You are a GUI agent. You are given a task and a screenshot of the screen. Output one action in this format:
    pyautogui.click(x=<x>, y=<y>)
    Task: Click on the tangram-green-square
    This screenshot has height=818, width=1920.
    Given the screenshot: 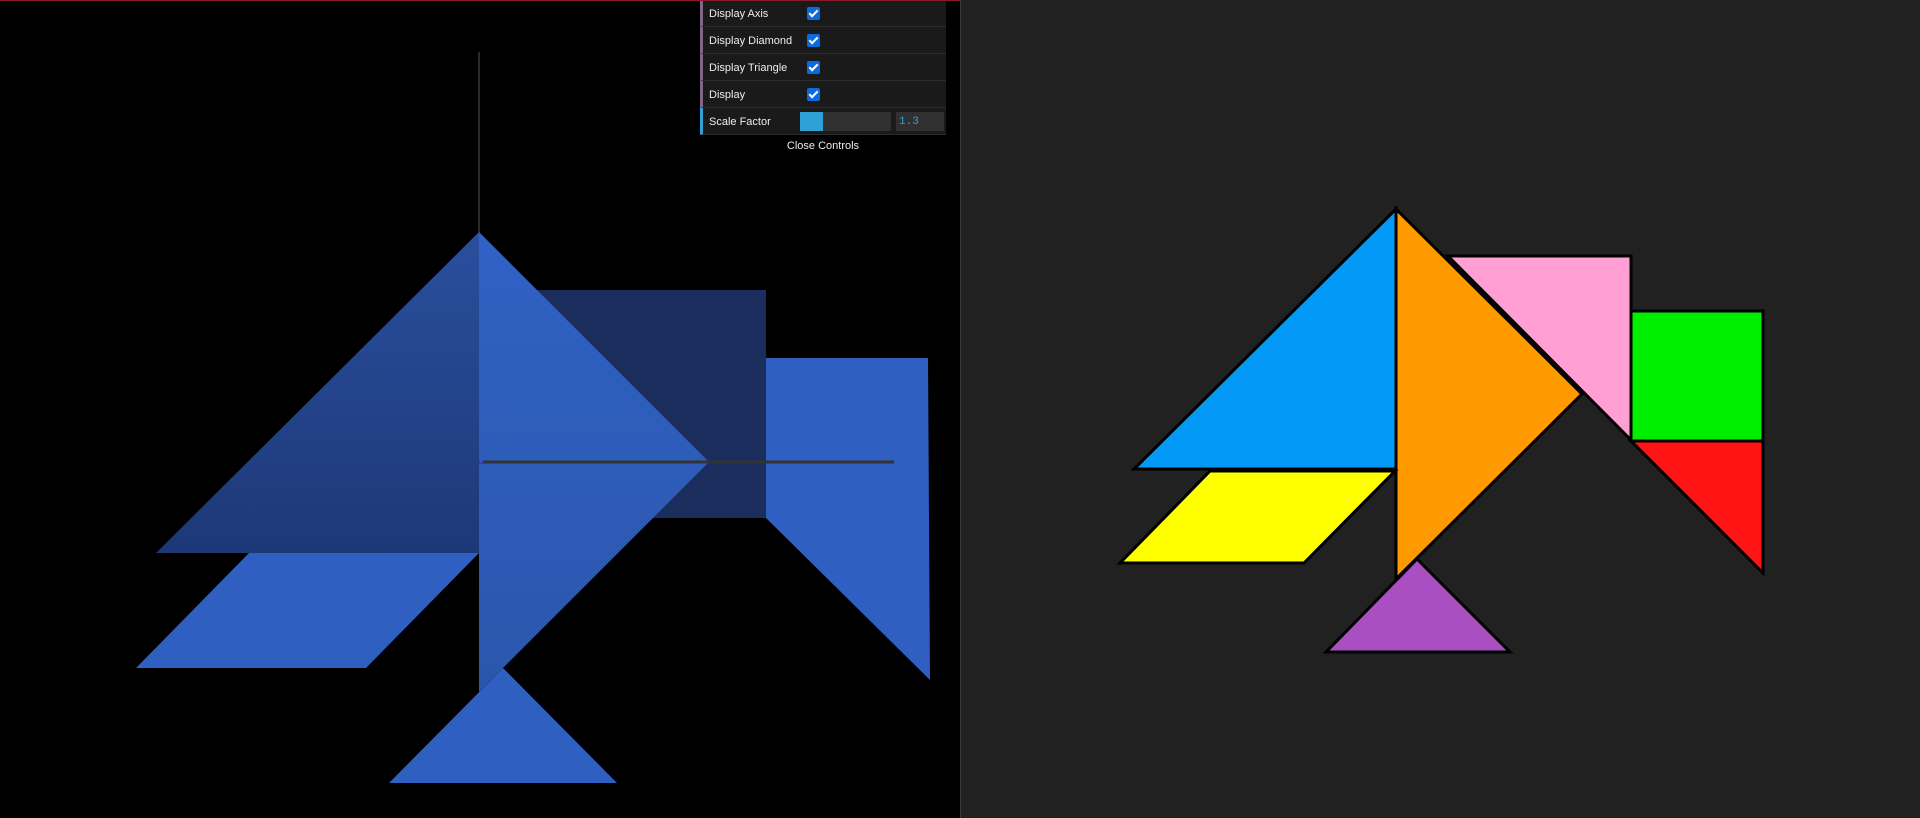 What is the action you would take?
    pyautogui.click(x=1697, y=376)
    